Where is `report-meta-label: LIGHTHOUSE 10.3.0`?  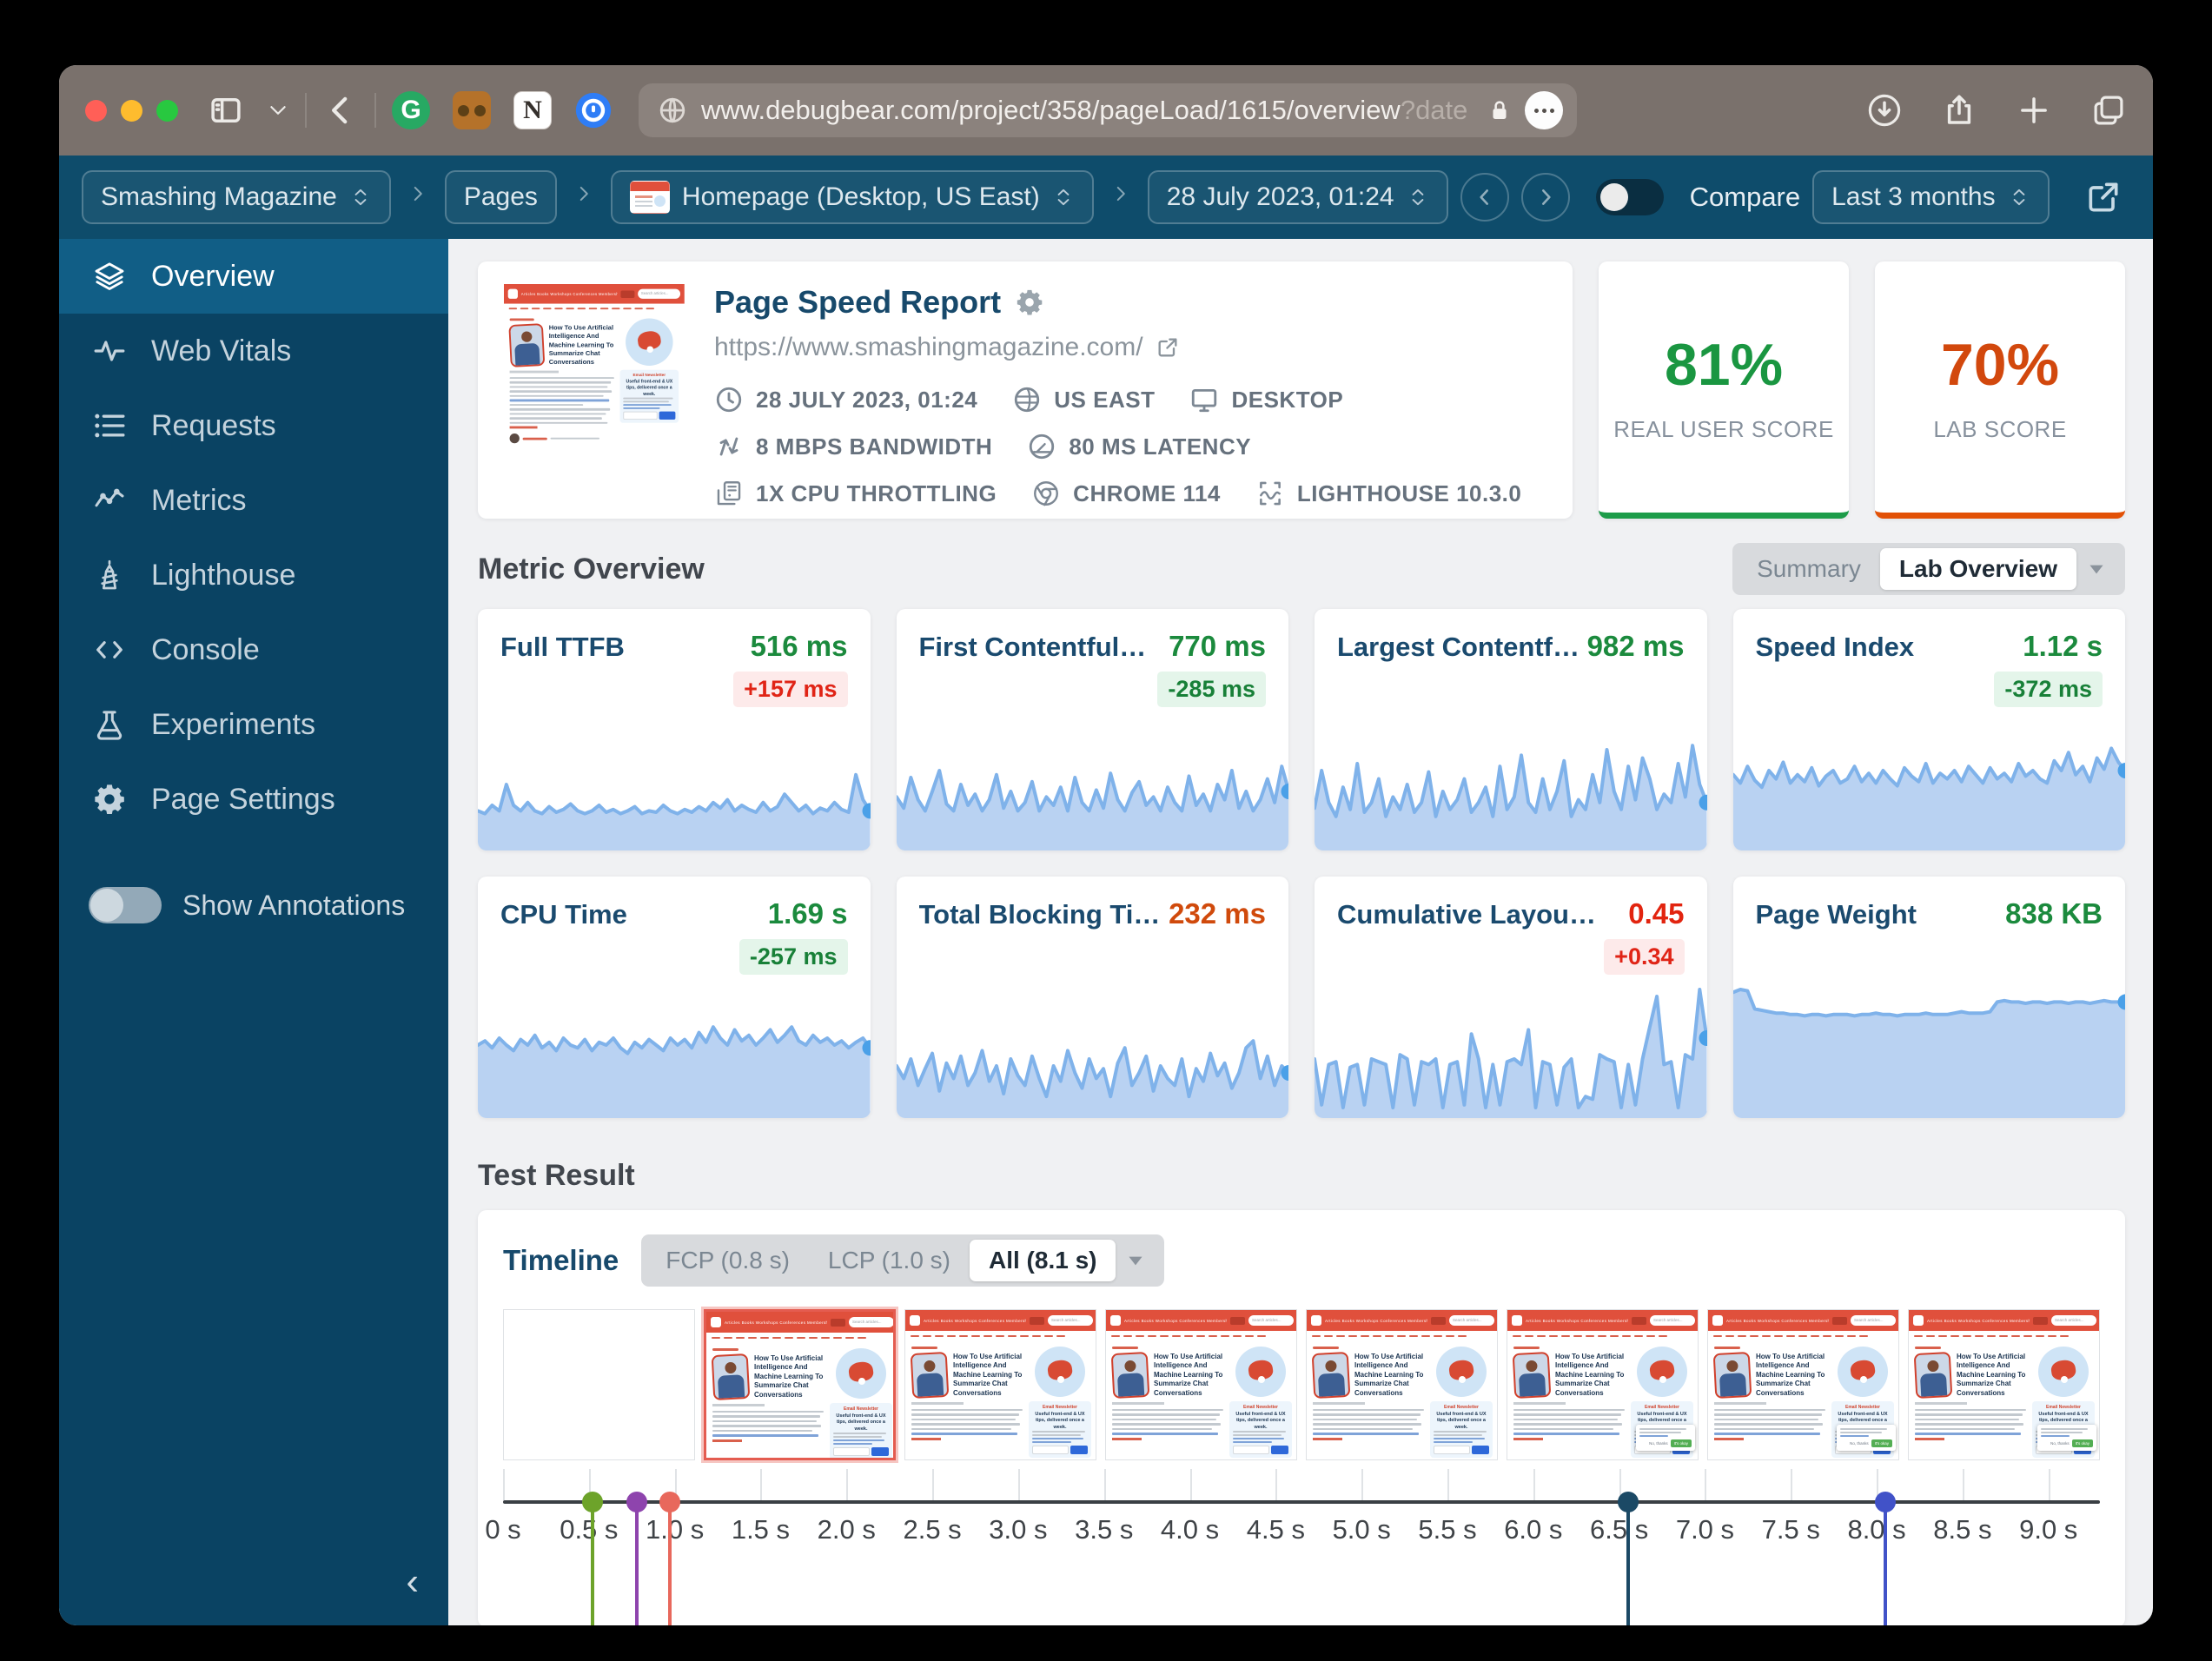 report-meta-label: LIGHTHOUSE 10.3.0 is located at coordinates (1409, 493).